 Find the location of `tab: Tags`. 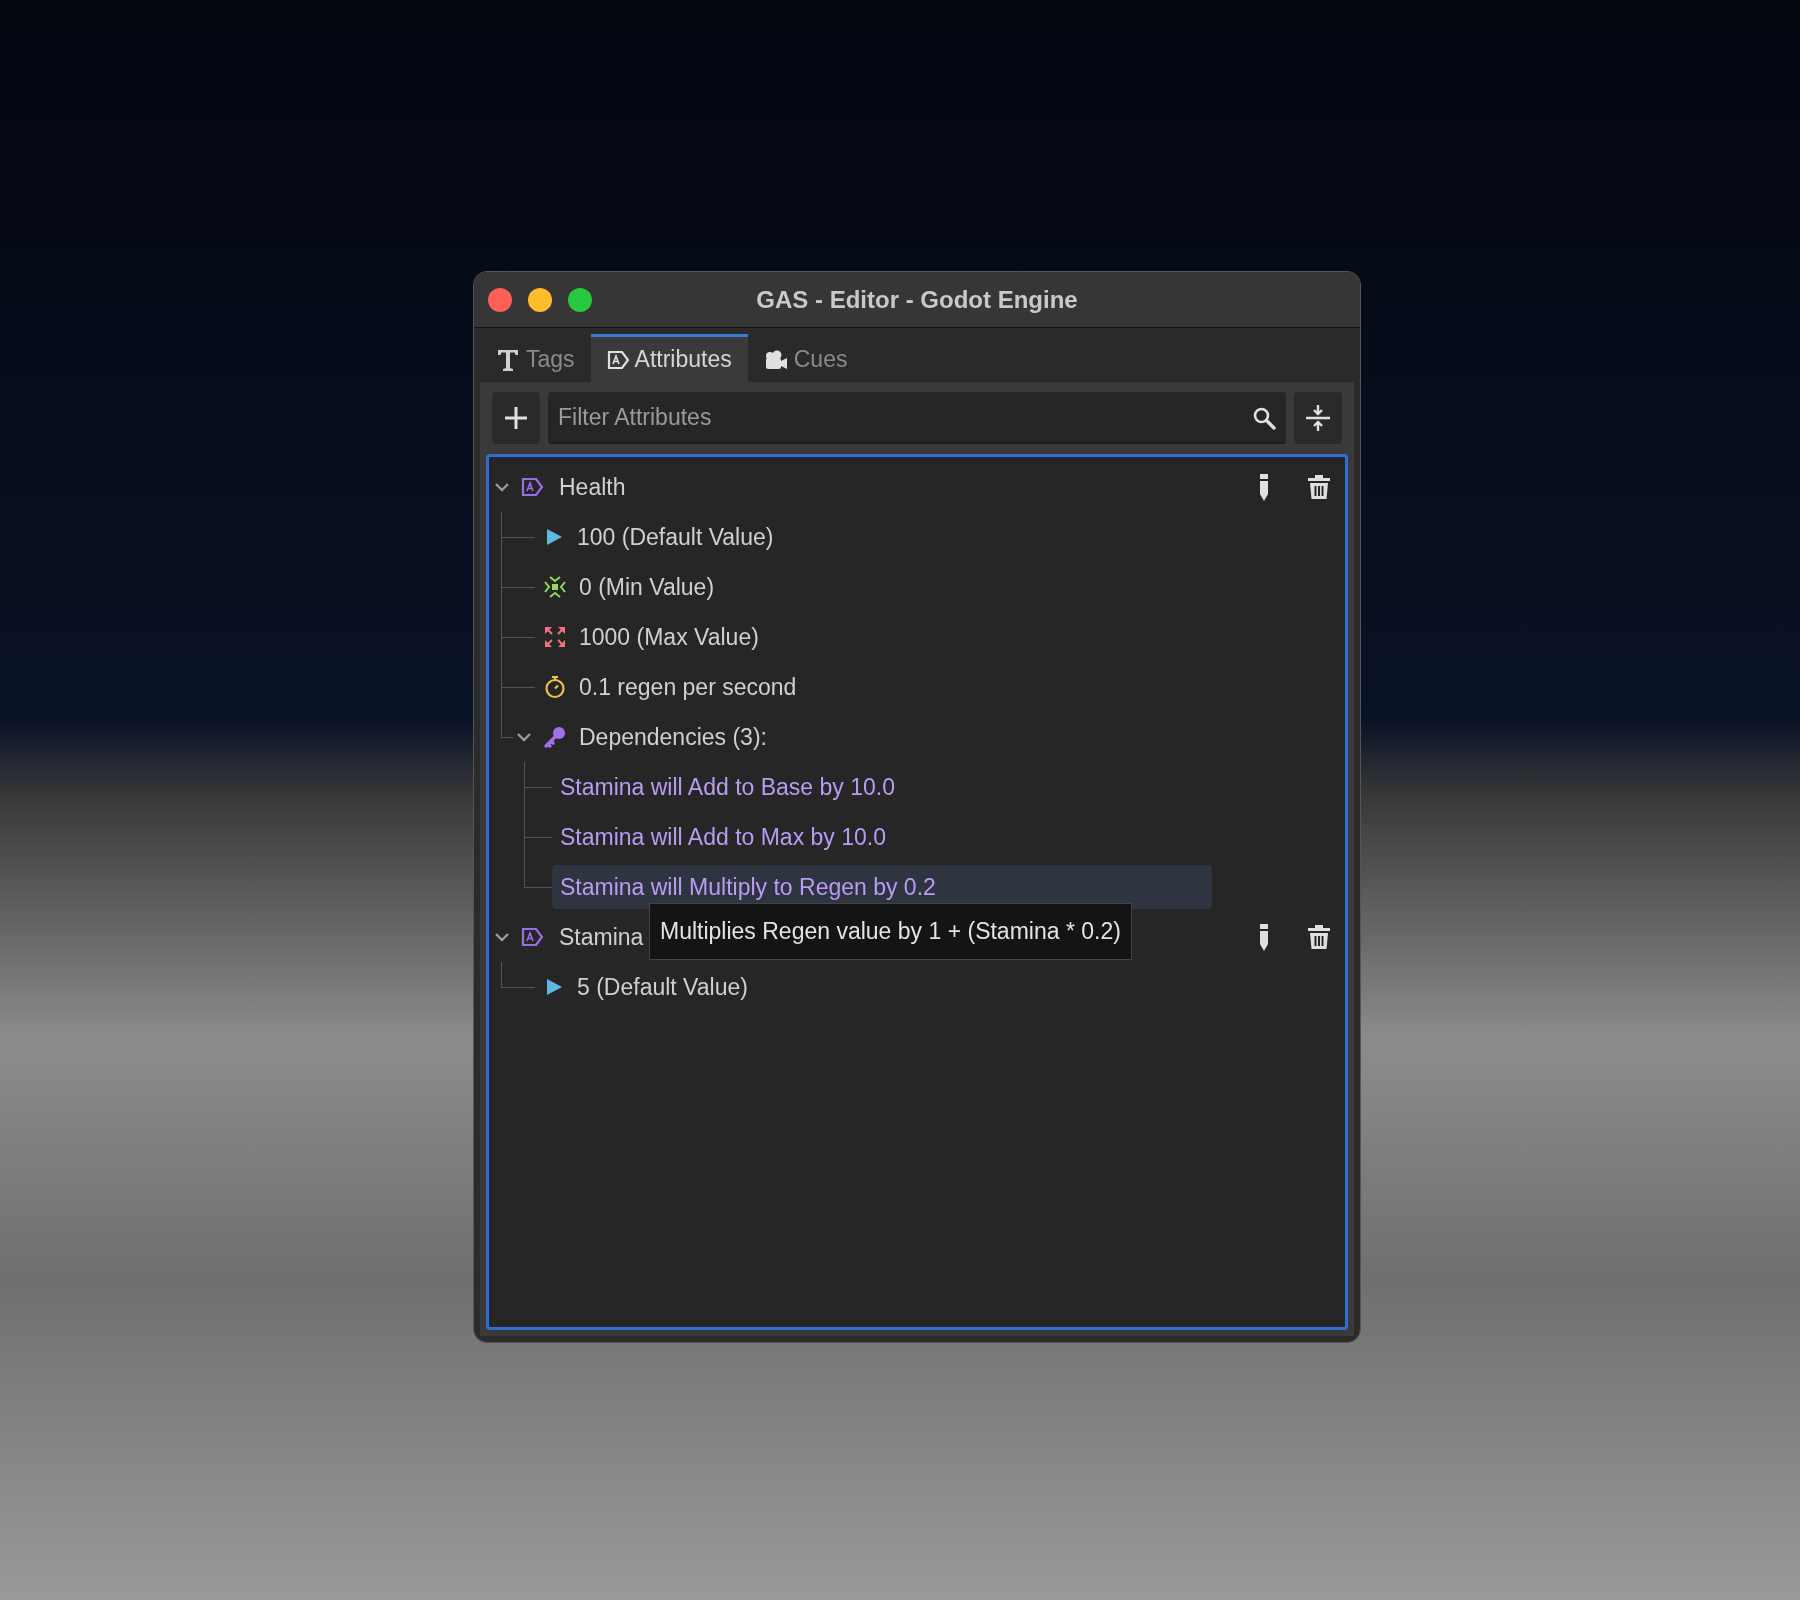

tab: Tags is located at coordinates (535, 358).